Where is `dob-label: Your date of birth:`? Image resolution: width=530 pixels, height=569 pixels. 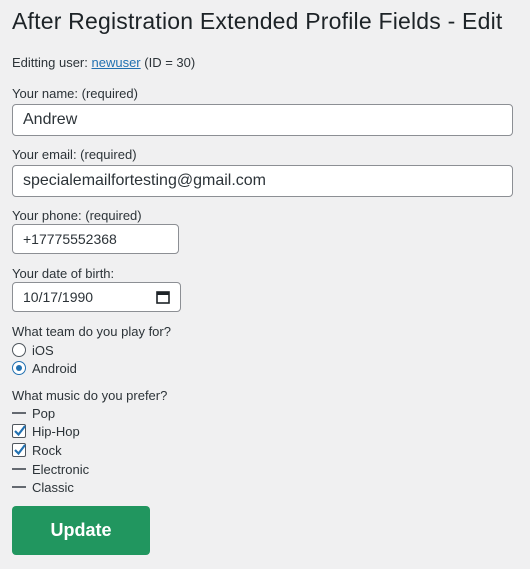 dob-label: Your date of birth: is located at coordinates (63, 273).